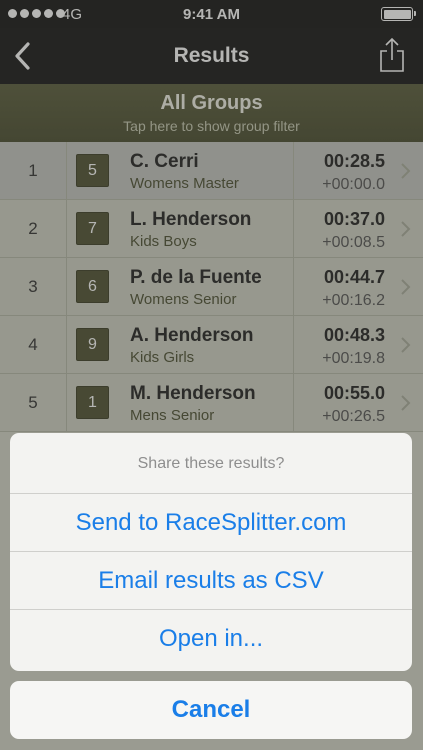 The width and height of the screenshot is (423, 750). Describe the element at coordinates (211, 710) in the screenshot. I see `cancel-button: Cancel` at that location.